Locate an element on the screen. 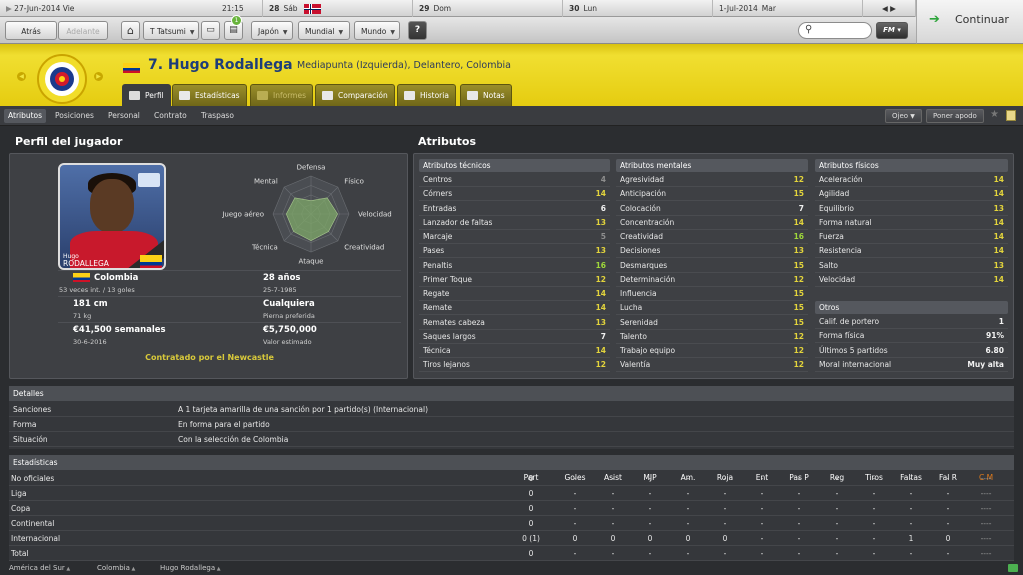  next-player-icon: ▶ is located at coordinates (98, 76).